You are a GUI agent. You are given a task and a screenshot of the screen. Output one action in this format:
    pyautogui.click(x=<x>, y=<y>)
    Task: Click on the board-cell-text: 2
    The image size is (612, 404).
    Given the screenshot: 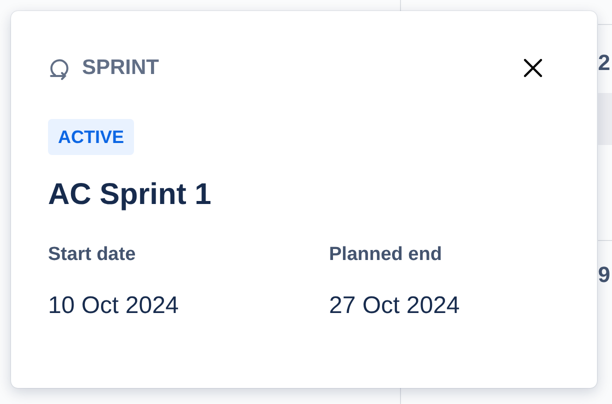 What is the action you would take?
    pyautogui.click(x=604, y=63)
    